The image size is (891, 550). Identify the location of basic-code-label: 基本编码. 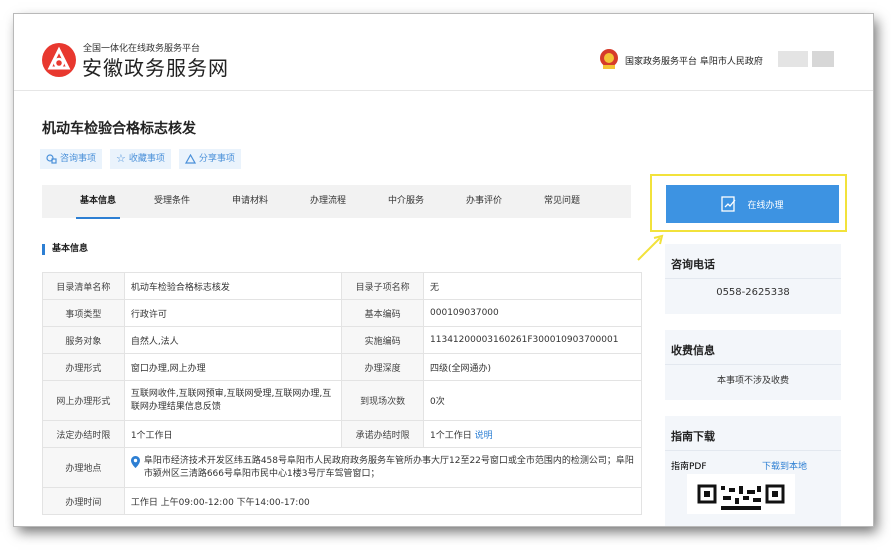
(383, 313).